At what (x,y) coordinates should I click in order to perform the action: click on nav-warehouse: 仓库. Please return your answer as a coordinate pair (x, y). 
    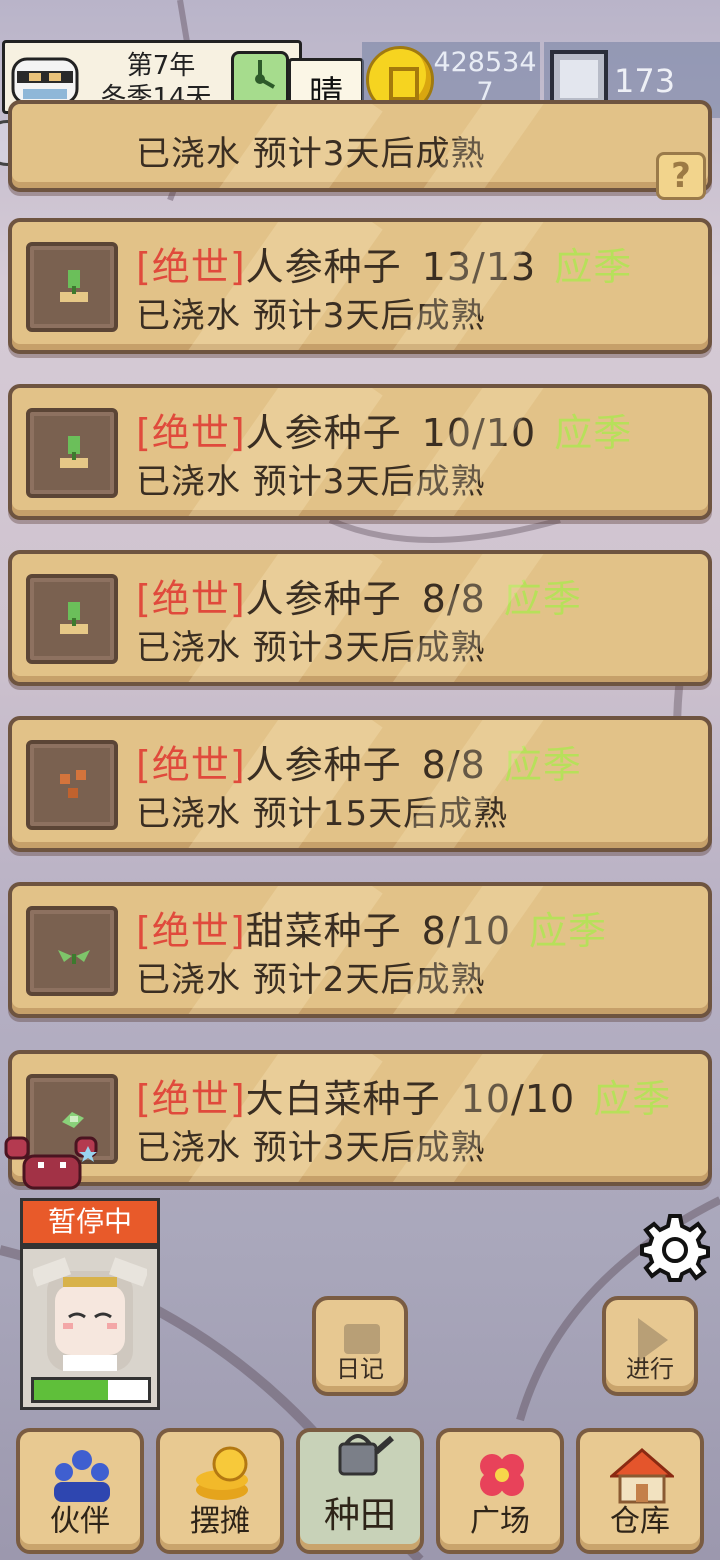
    Looking at the image, I should click on (640, 1491).